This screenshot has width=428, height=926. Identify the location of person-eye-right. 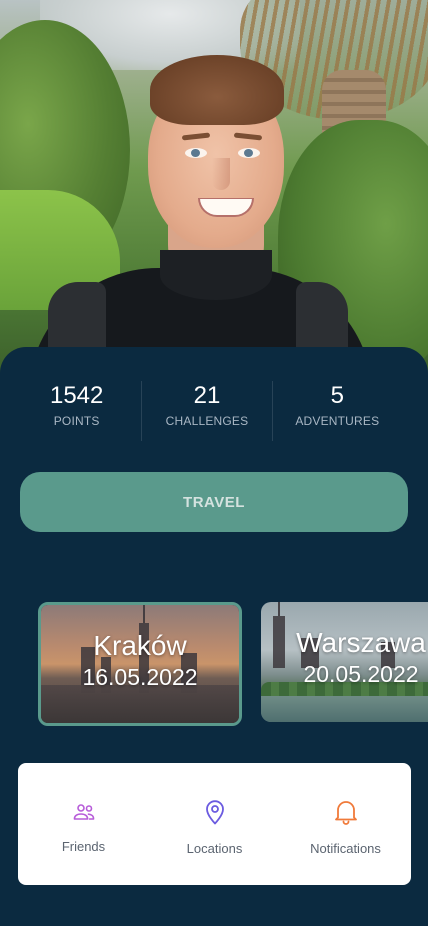
(249, 153).